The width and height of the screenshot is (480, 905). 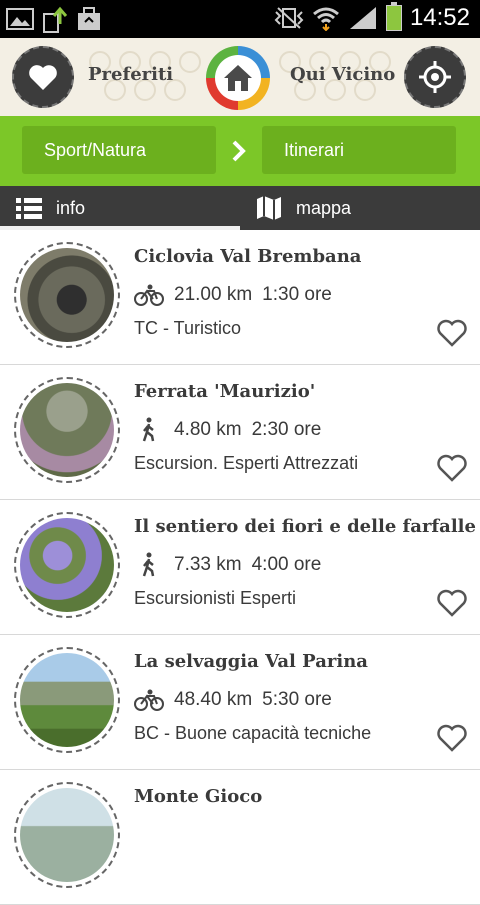 What do you see at coordinates (208, 429) in the screenshot?
I see `item-distance: 4.80 km` at bounding box center [208, 429].